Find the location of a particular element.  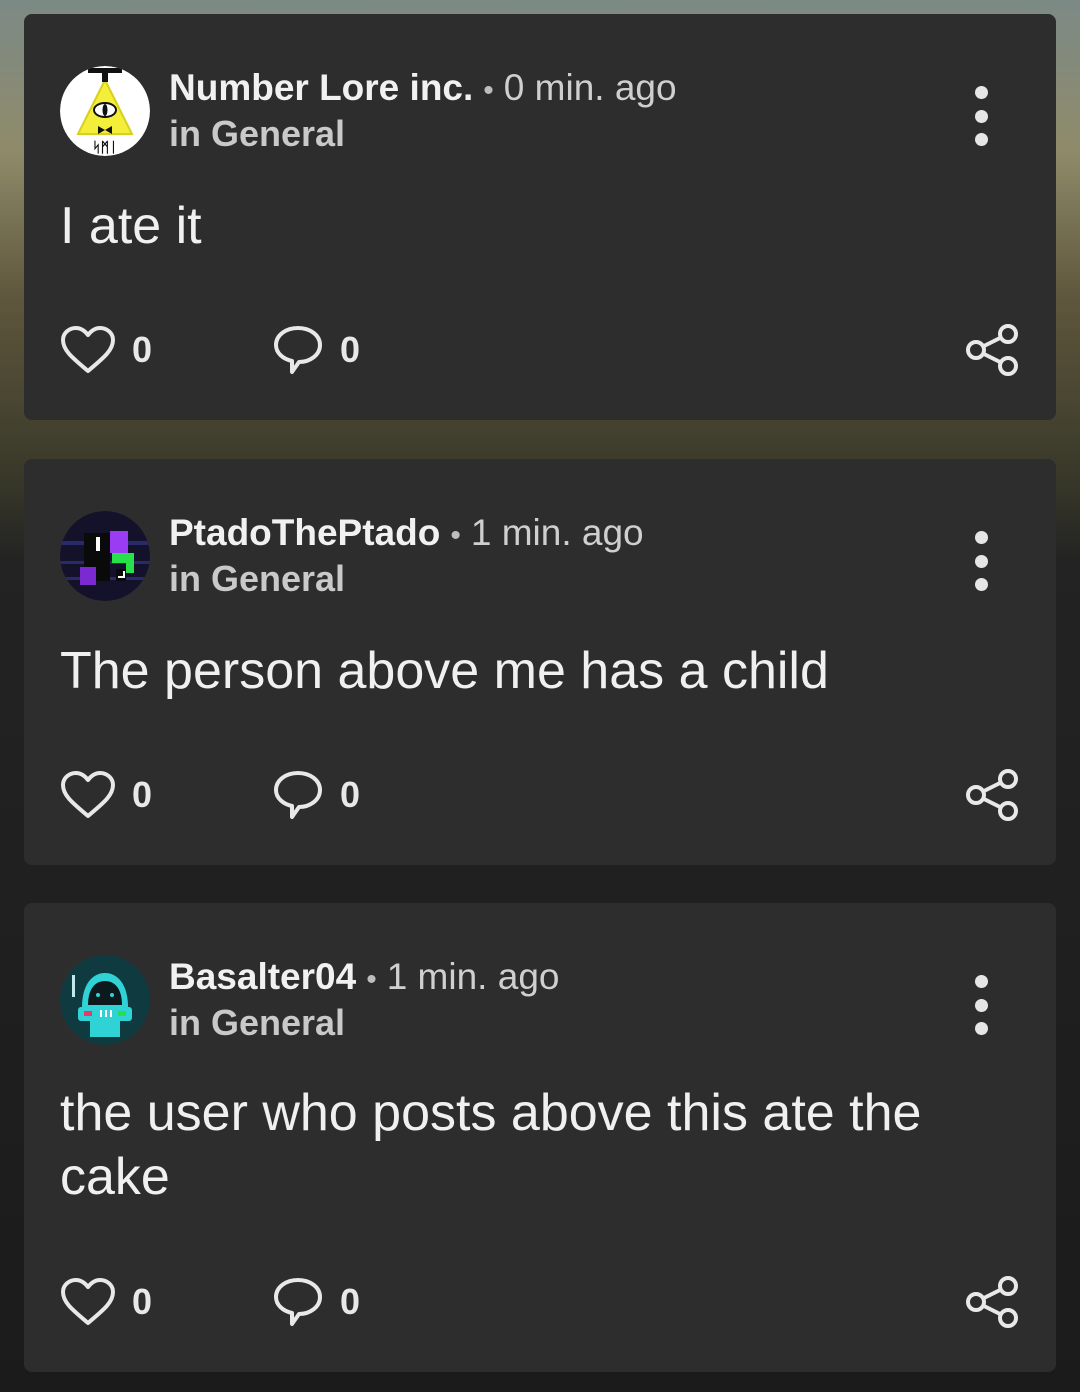

avatar: ᛋᛗᛁ is located at coordinates (105, 111).